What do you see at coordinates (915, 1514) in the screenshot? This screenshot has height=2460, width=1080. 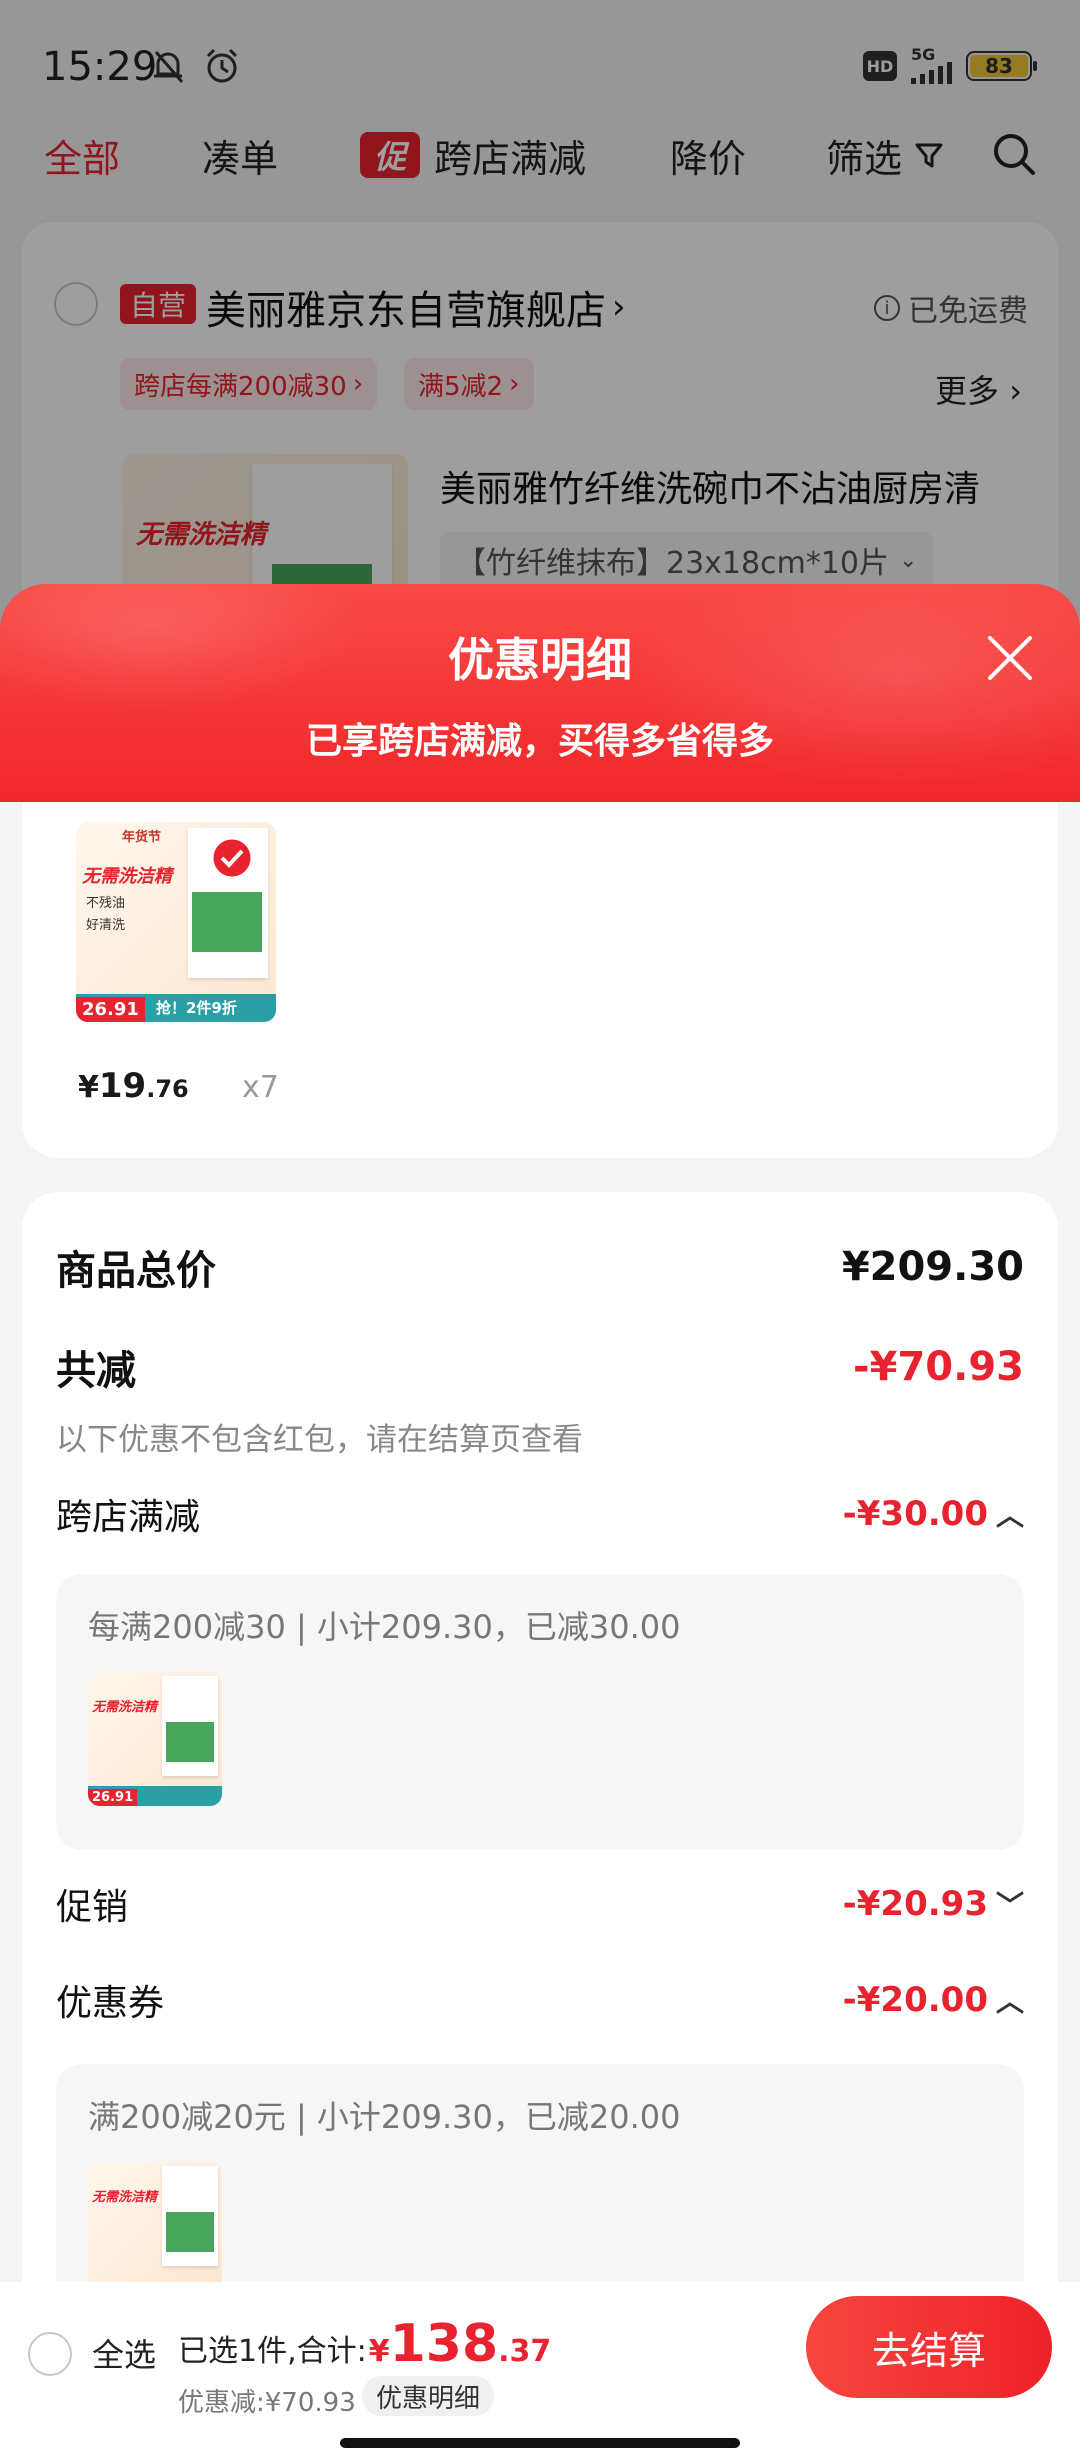 I see `cross-store-value: -¥30.00` at bounding box center [915, 1514].